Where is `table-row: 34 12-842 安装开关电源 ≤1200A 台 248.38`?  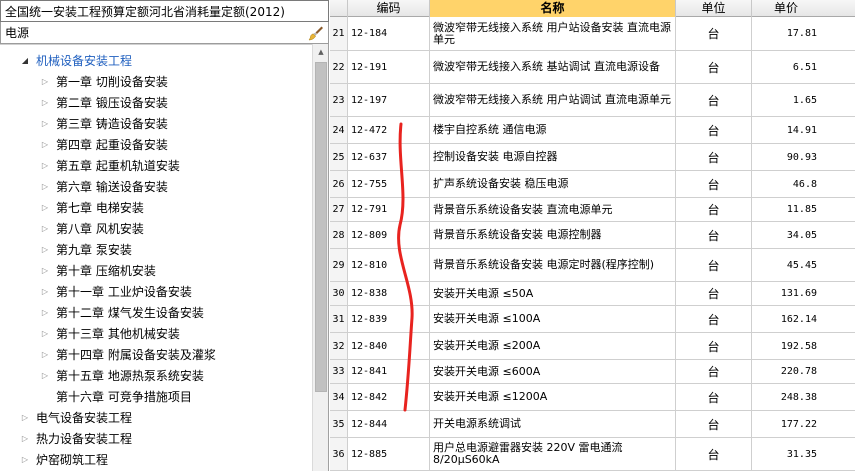
table-row: 34 12-842 安装开关电源 ≤1200A 台 248.38 is located at coordinates (592, 397).